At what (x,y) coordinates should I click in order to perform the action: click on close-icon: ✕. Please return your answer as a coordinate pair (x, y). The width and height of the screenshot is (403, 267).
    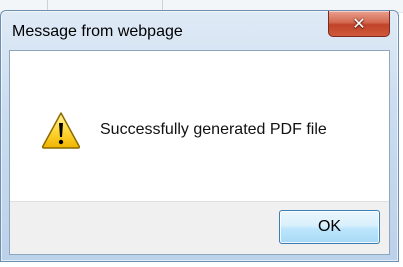
    Looking at the image, I should click on (359, 23).